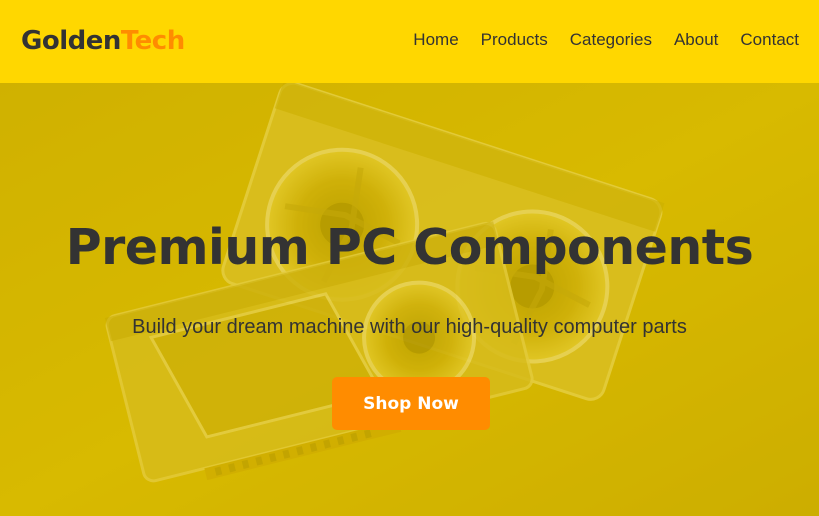 The height and width of the screenshot is (516, 819). Describe the element at coordinates (696, 40) in the screenshot. I see `nav-link-about: About` at that location.